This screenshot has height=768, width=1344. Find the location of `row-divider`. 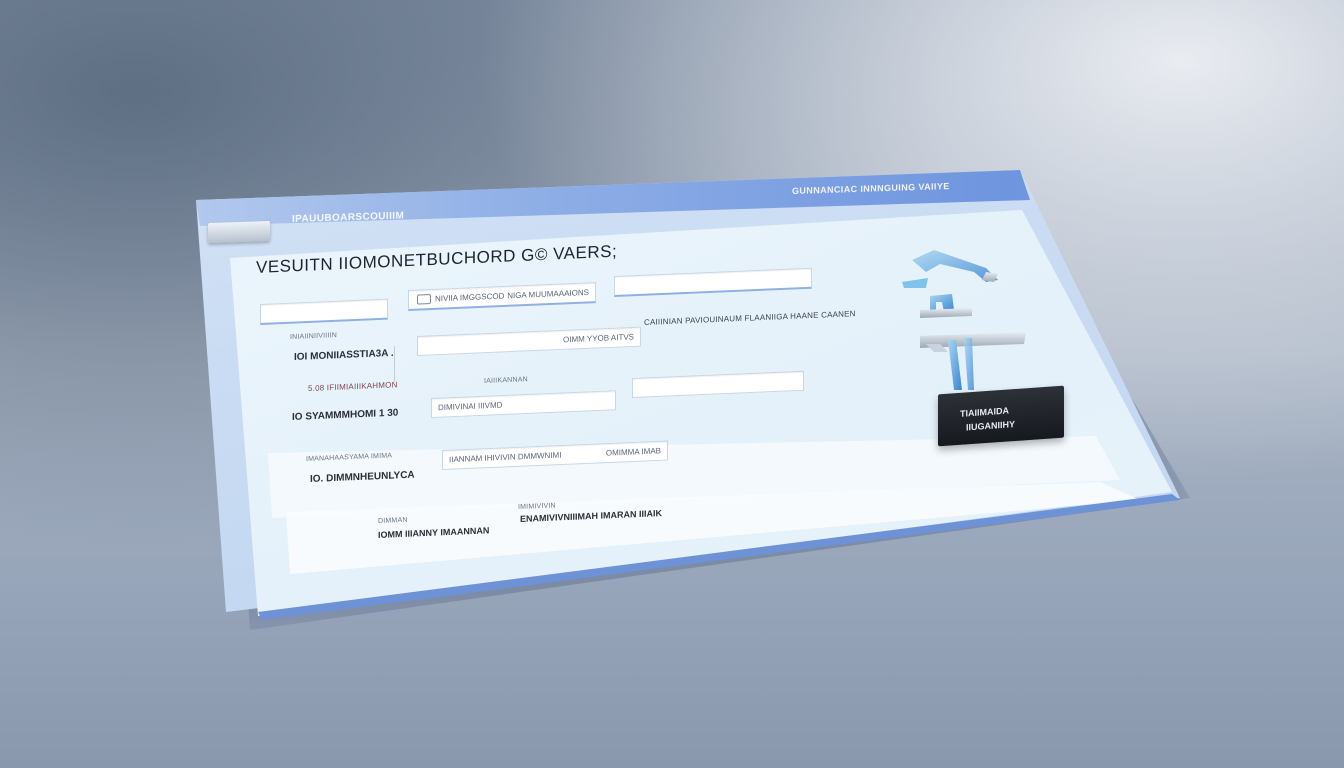

row-divider is located at coordinates (394, 364).